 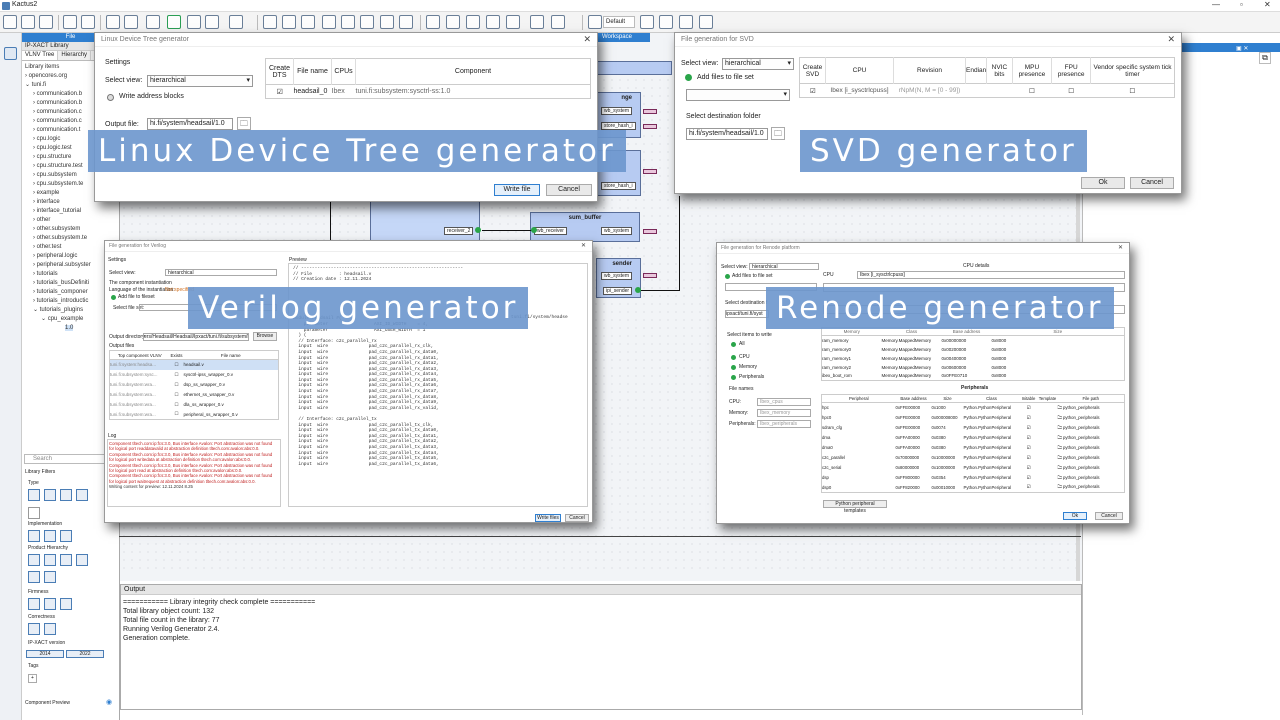 I want to click on save-icon, so click(x=28, y=22).